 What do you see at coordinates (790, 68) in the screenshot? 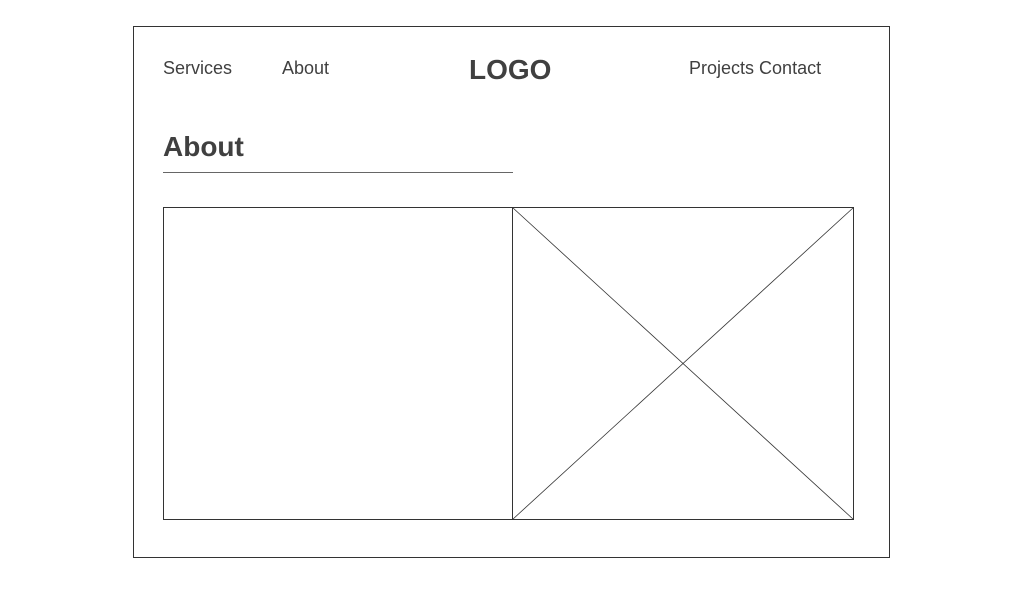
I see `nav-item-contact: Contact` at bounding box center [790, 68].